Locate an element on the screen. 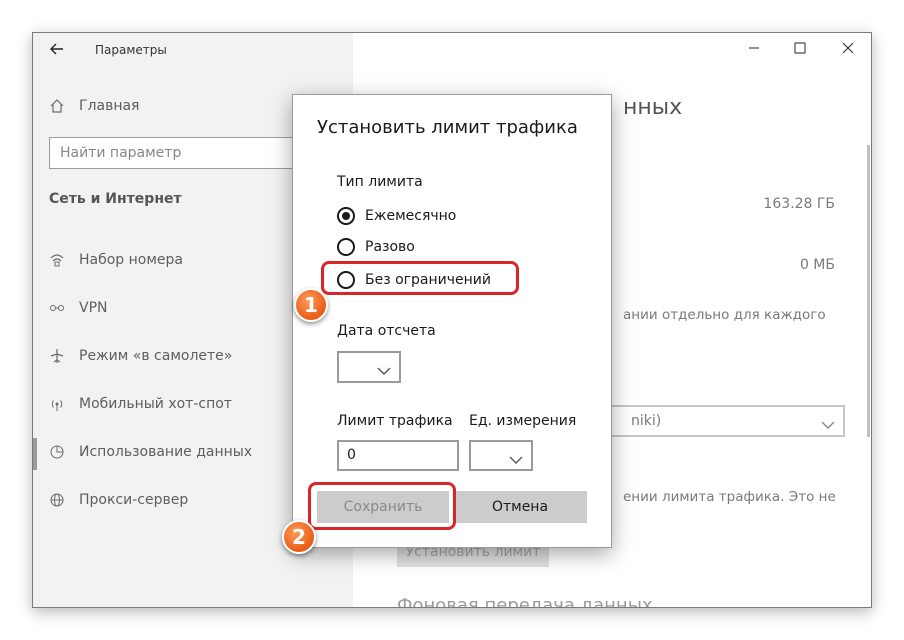  limit-type-label: Тип лимита is located at coordinates (380, 182).